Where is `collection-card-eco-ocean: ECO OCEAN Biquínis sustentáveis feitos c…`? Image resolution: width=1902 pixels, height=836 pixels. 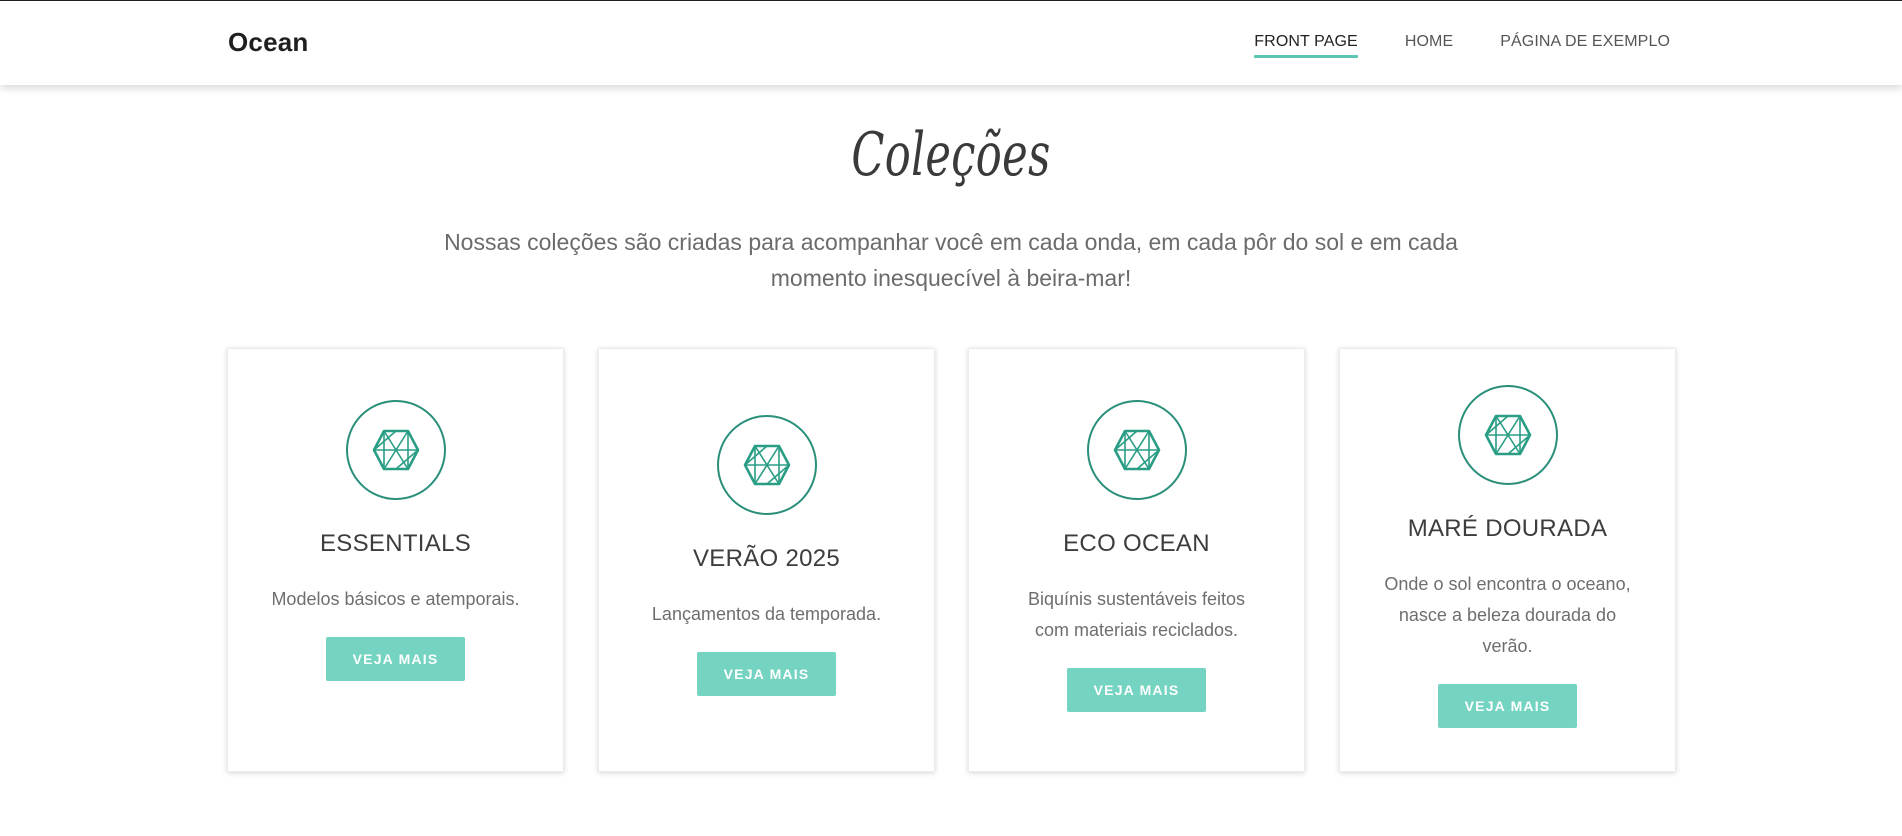
collection-card-eco-ocean: ECO OCEAN Biquínis sustentáveis feitos c… is located at coordinates (1136, 560).